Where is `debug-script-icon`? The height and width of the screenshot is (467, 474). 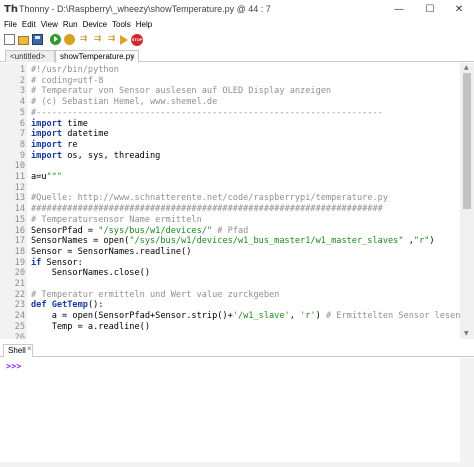 debug-script-icon is located at coordinates (69, 39).